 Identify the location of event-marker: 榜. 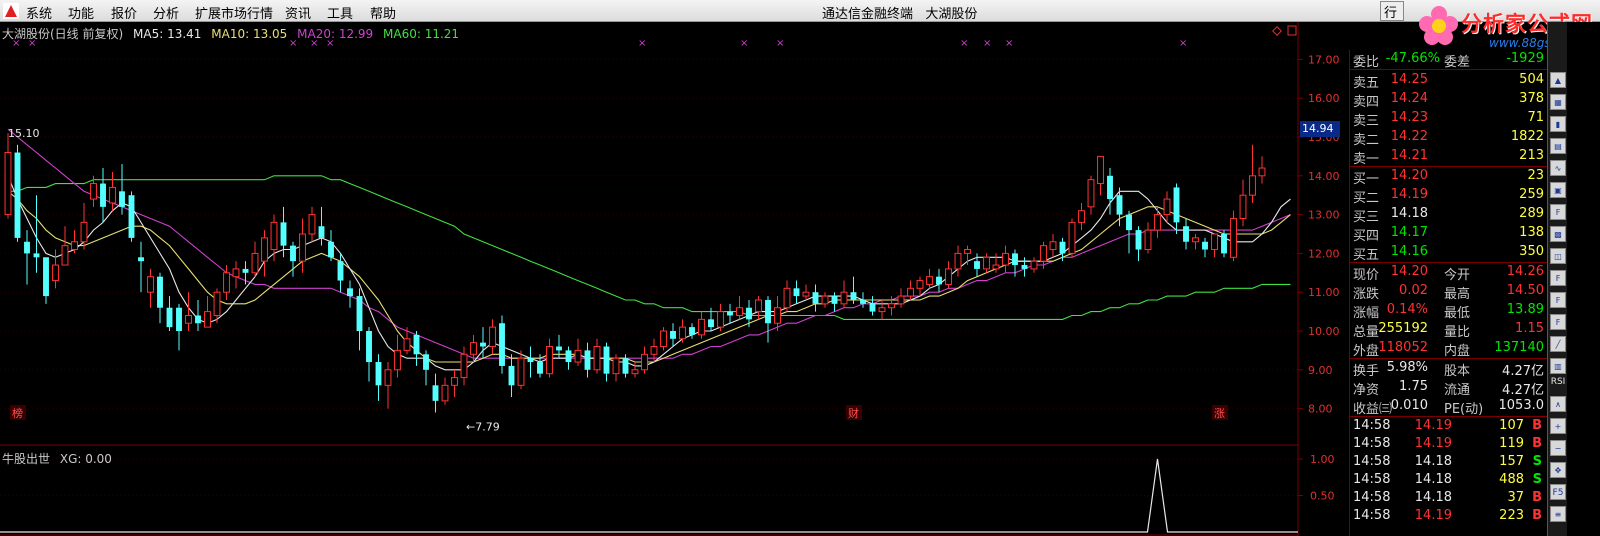
(17, 413).